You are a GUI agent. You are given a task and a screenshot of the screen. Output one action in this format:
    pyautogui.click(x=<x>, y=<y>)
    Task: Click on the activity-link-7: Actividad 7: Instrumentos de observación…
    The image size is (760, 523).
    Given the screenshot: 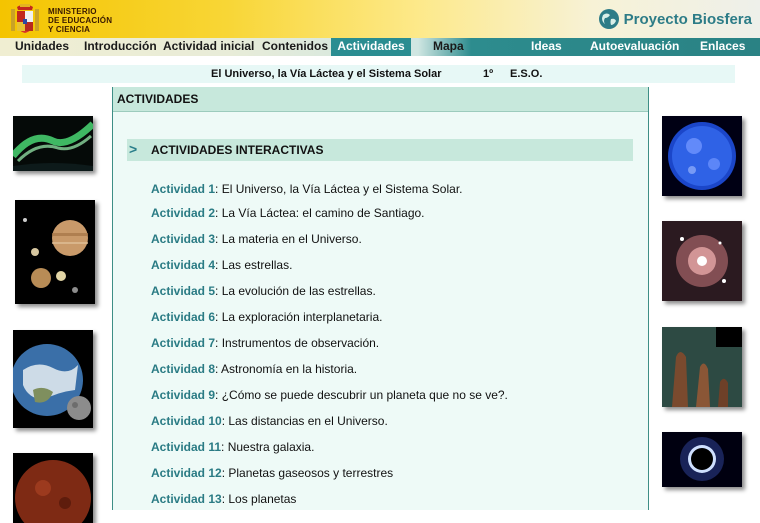 What is the action you would take?
    pyautogui.click(x=265, y=343)
    